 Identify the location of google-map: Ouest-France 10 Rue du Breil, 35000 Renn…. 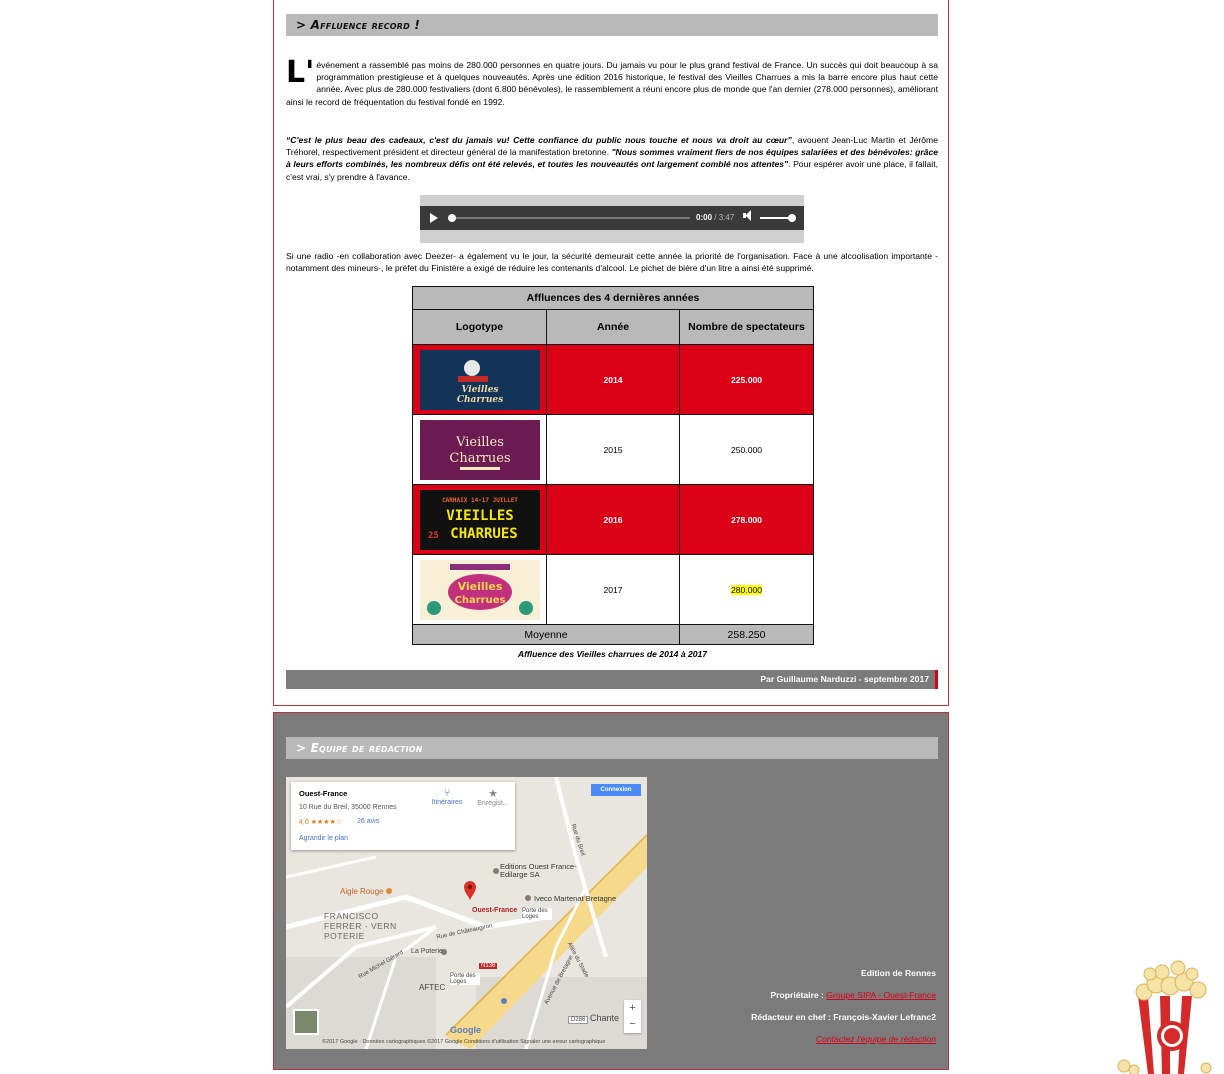
(466, 913).